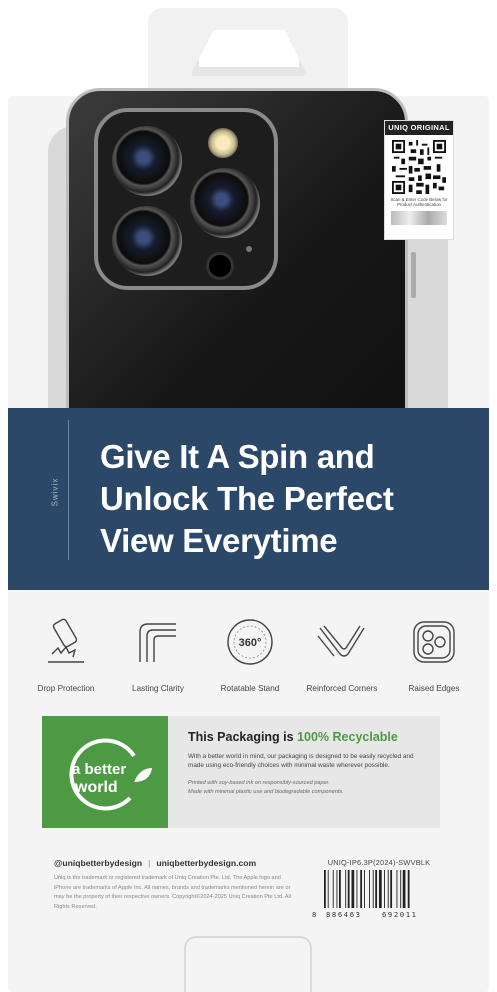 Image resolution: width=497 pixels, height=992 pixels. What do you see at coordinates (434, 688) in the screenshot?
I see `feature-label: Raised Edges` at bounding box center [434, 688].